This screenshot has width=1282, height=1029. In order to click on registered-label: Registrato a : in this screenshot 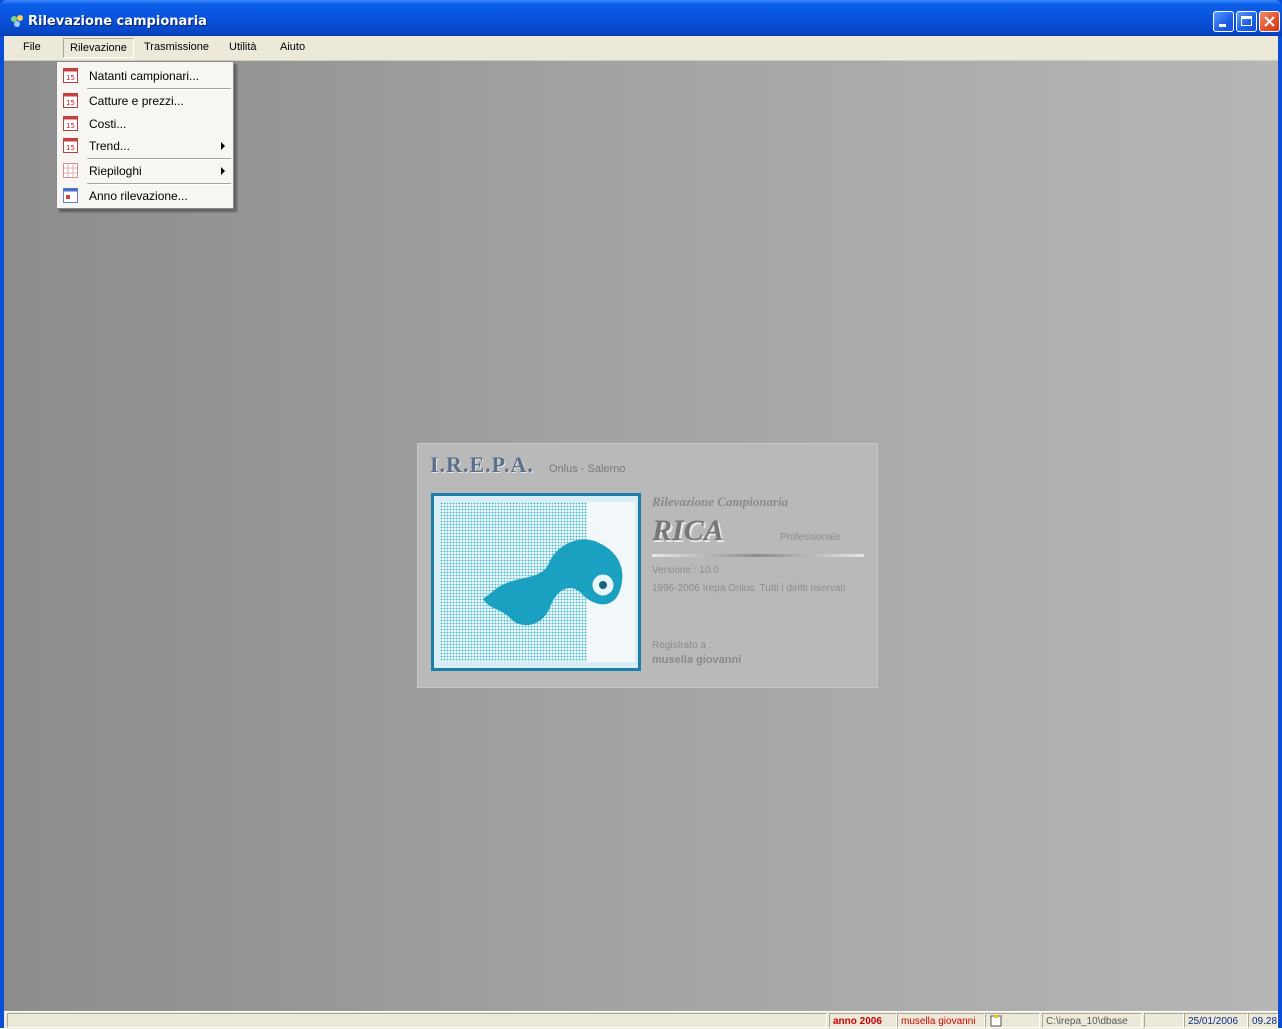, I will do `click(682, 645)`.